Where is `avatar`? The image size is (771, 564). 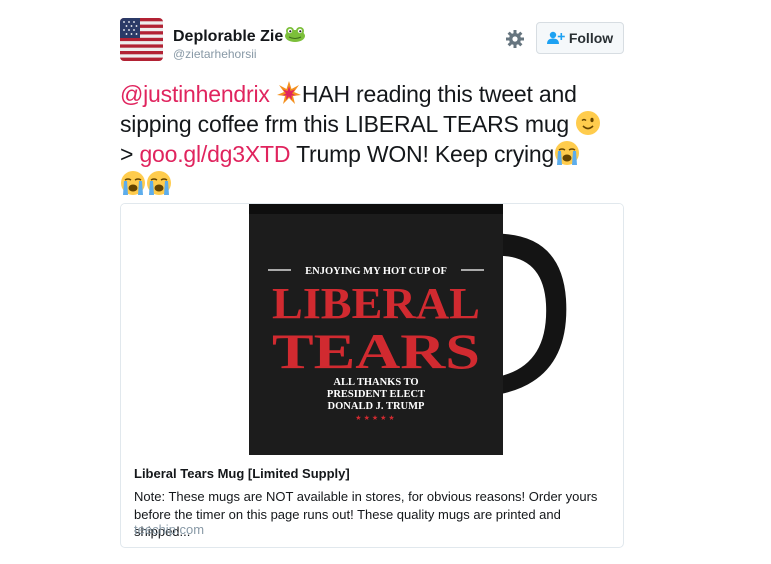
avatar is located at coordinates (141, 39).